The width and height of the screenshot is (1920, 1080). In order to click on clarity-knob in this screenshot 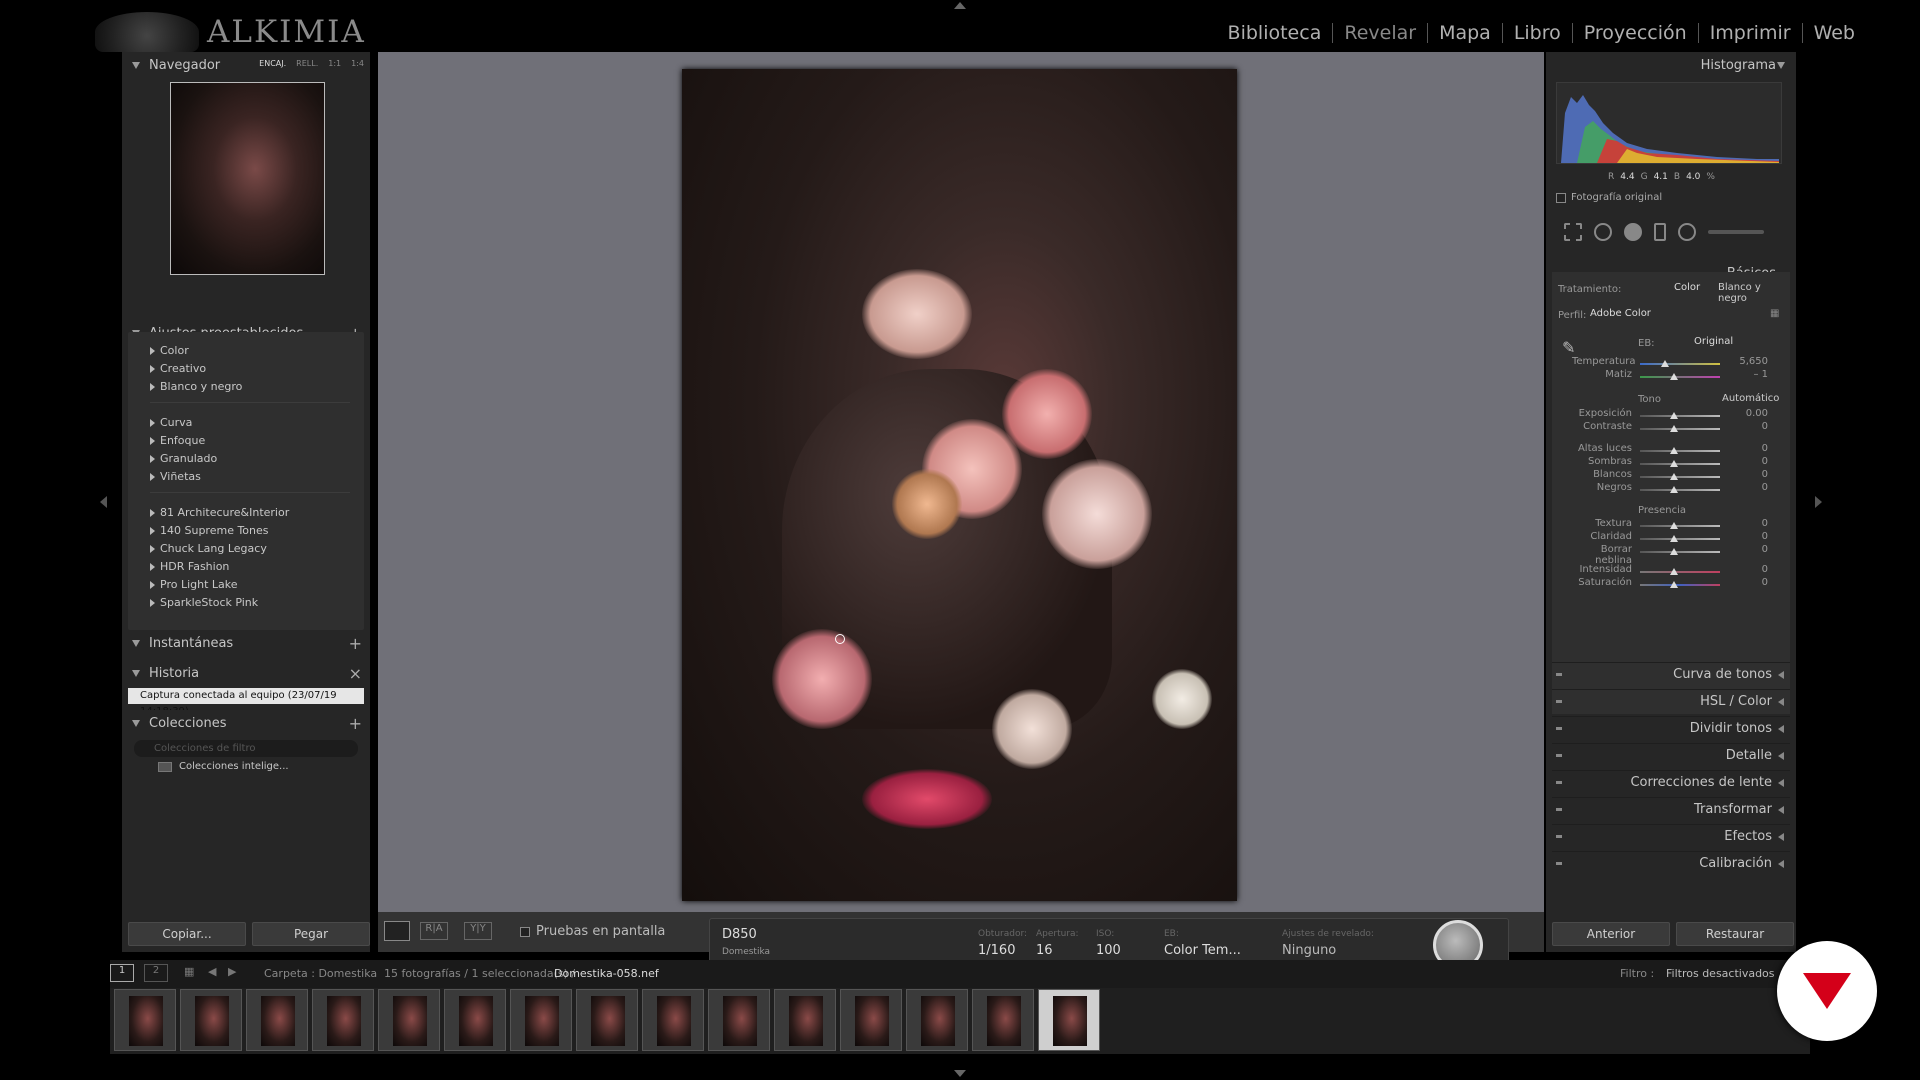, I will do `click(1674, 538)`.